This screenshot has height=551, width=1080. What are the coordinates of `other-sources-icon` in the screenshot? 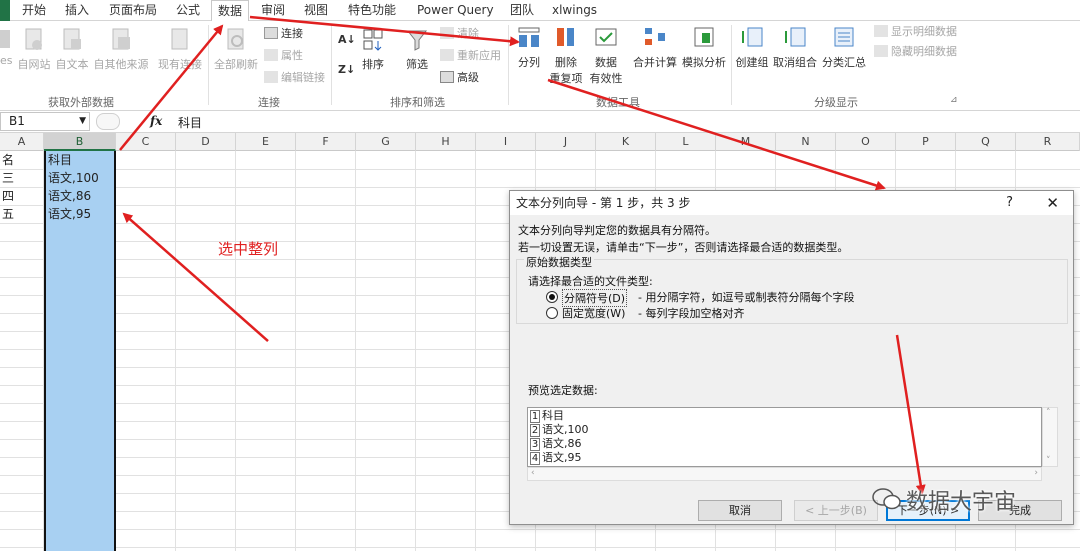 It's located at (121, 39).